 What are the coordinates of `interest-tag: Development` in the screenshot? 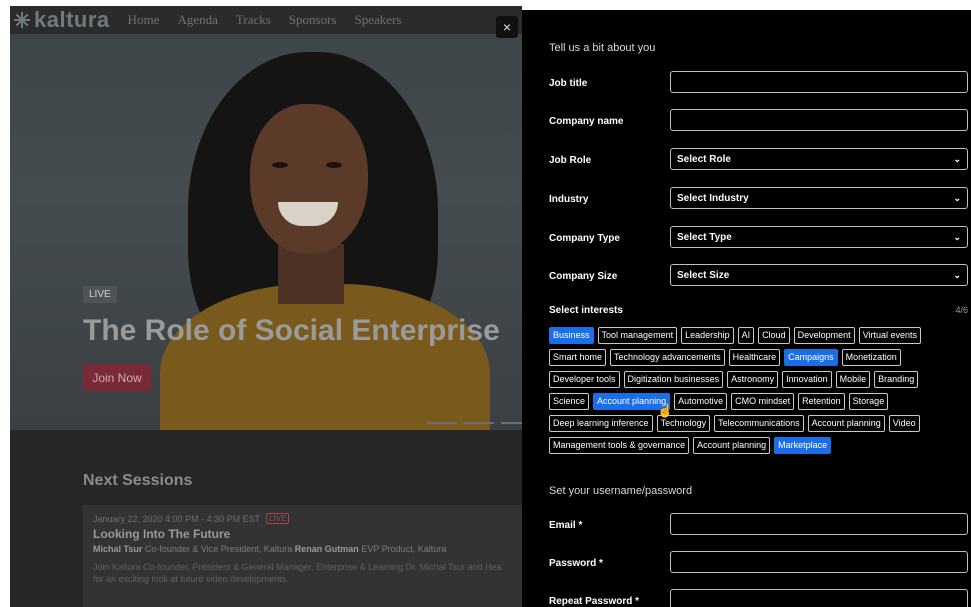 It's located at (824, 335).